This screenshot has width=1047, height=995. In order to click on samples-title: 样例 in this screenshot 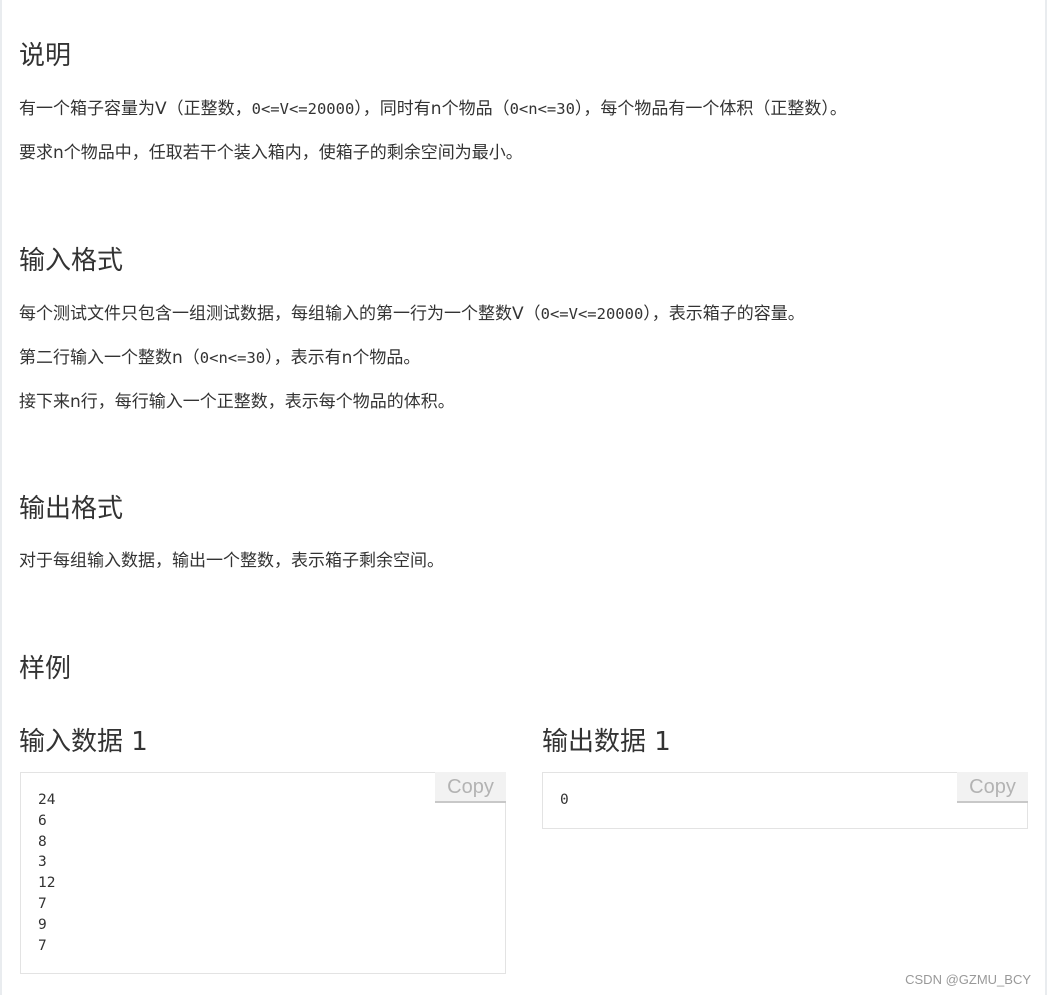, I will do `click(45, 669)`.